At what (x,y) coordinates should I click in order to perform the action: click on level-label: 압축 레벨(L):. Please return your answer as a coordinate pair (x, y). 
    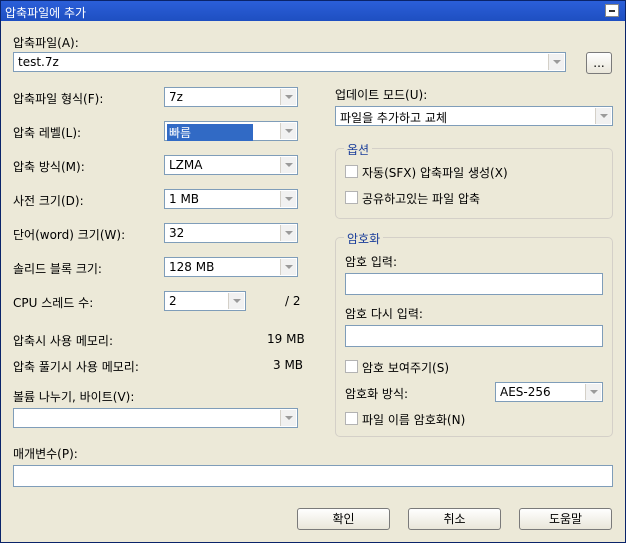
    Looking at the image, I should click on (47, 133).